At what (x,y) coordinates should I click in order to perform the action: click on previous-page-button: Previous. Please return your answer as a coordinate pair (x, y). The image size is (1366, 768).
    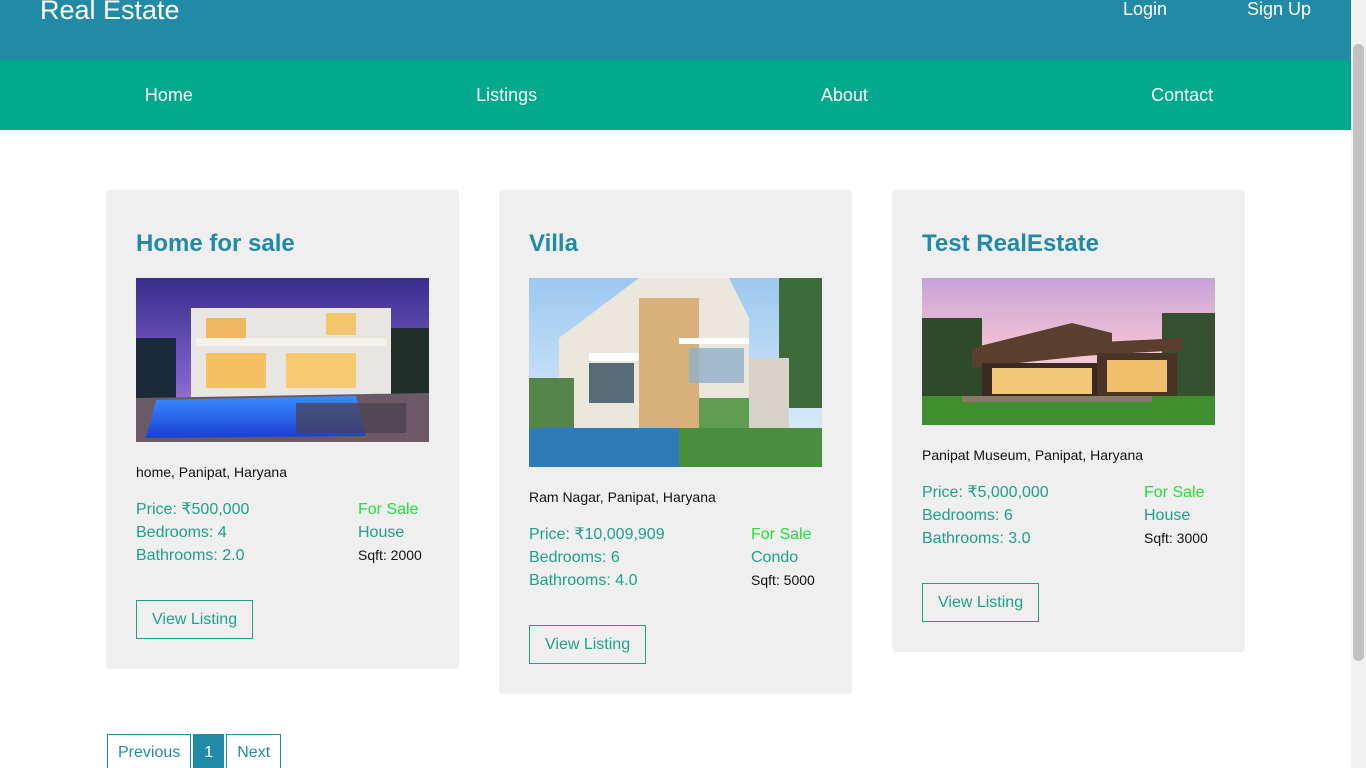
    Looking at the image, I should click on (149, 751).